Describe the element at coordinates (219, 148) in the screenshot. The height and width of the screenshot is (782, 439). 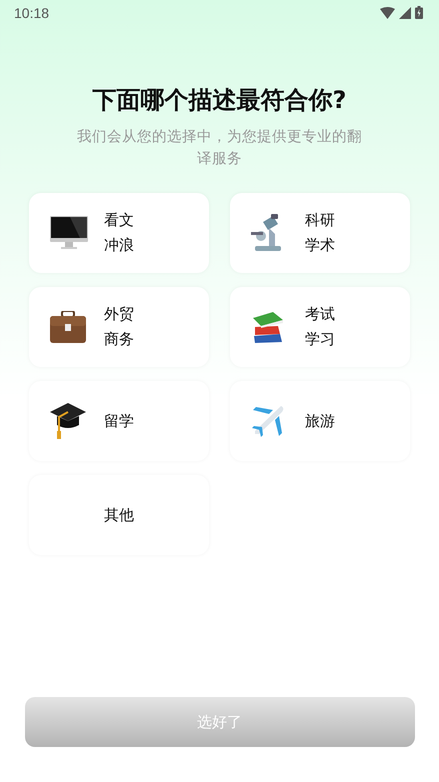
I see `subtitle: 我们会从您的选择中，为您提供更专业的翻译服务` at that location.